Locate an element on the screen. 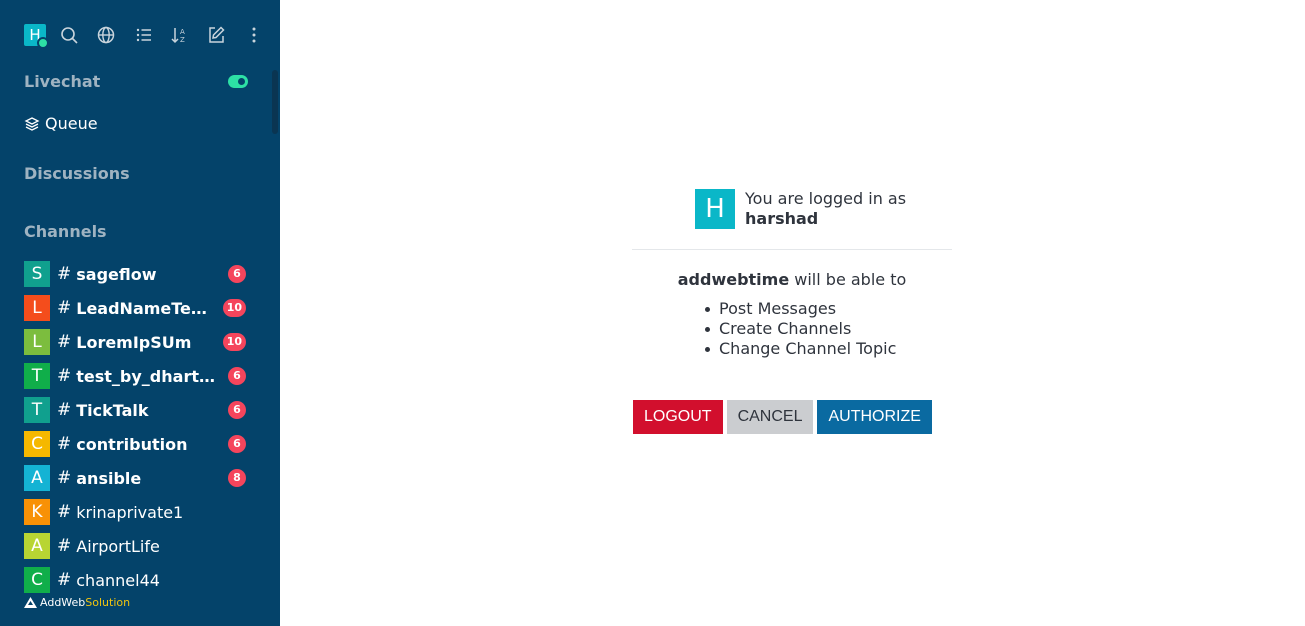 This screenshot has width=1305, height=626. sidebar-scrollbar is located at coordinates (275, 102).